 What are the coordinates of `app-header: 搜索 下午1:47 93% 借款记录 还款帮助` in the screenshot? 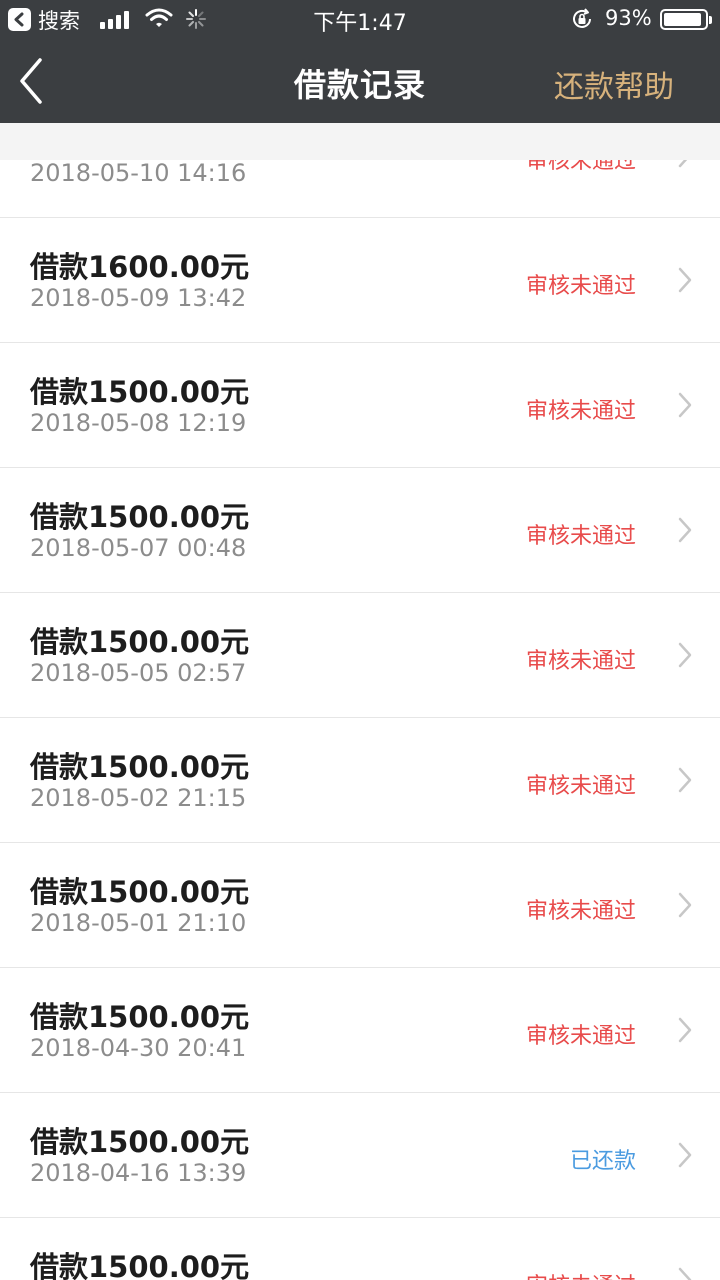 It's located at (360, 61).